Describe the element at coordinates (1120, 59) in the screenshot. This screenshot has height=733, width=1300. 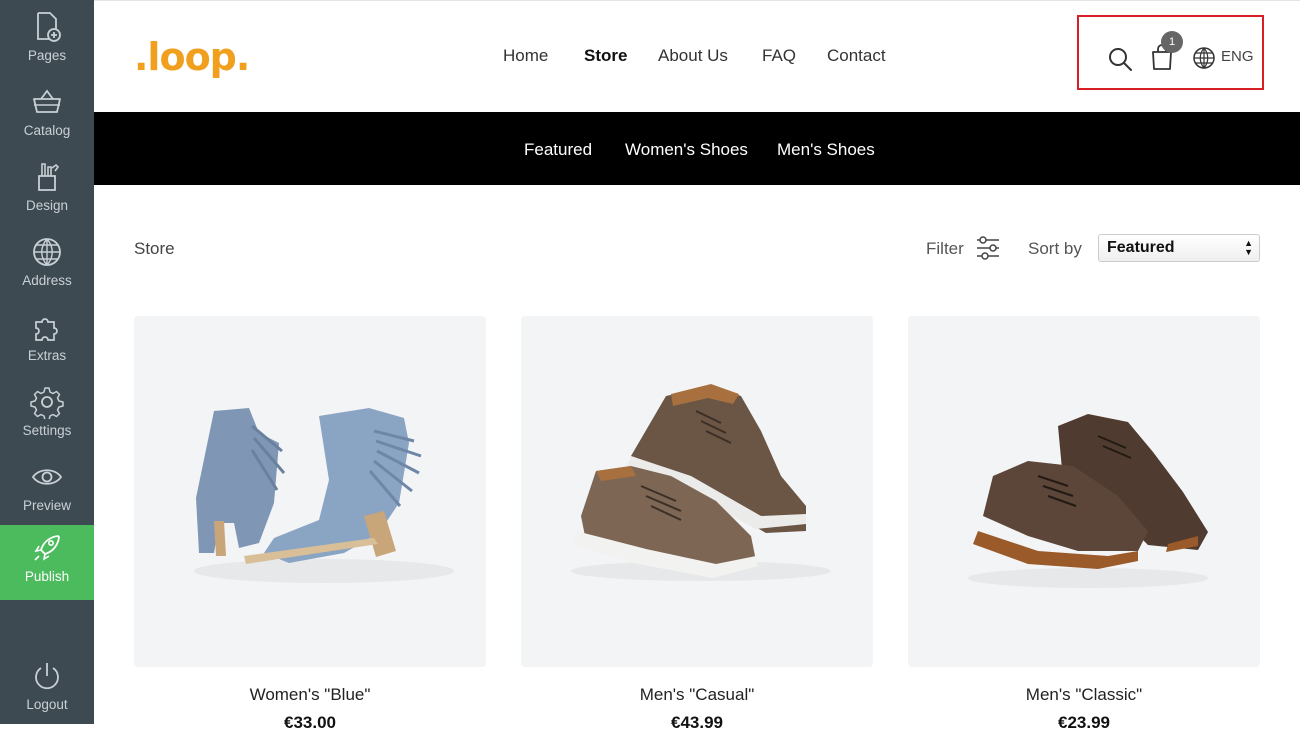
I see `search-icon` at that location.